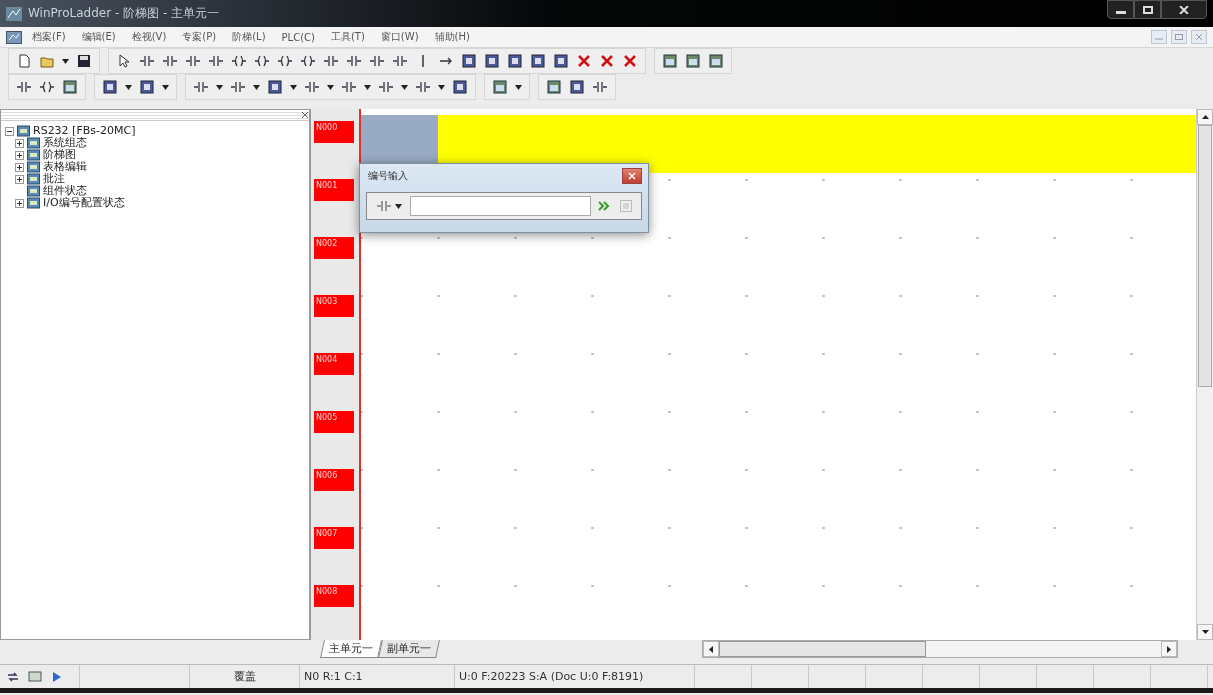 The height and width of the screenshot is (695, 1213). What do you see at coordinates (84, 203) in the screenshot?
I see `tree-item-label: I/O编号配置状态` at bounding box center [84, 203].